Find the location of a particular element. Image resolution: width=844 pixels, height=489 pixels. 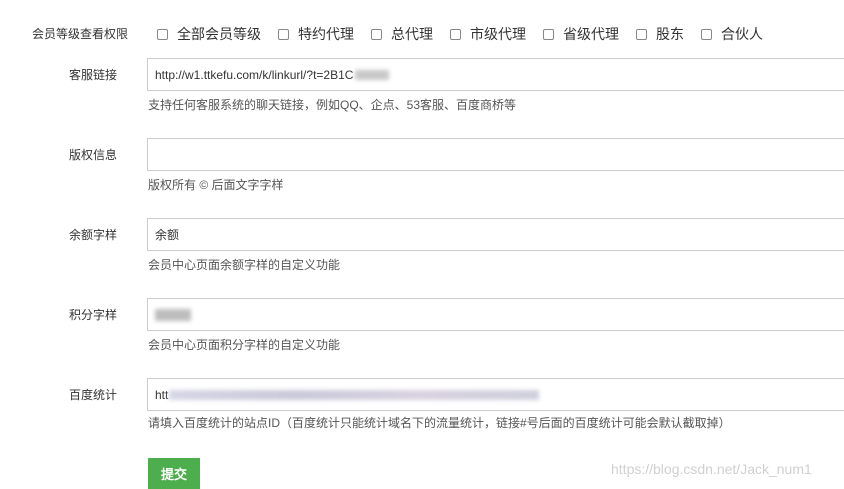

balance-text-value: 余额 is located at coordinates (167, 235).